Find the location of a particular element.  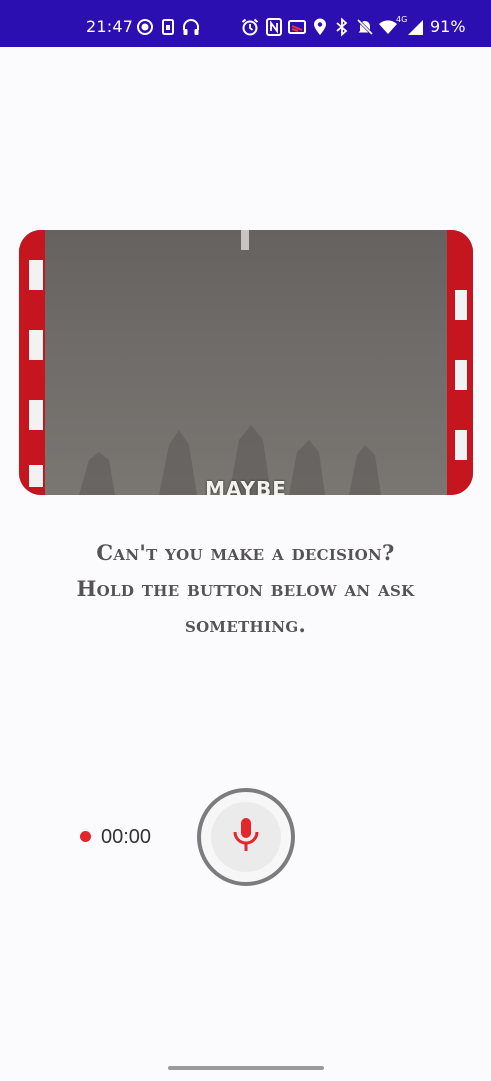

prompt-line-1: Can't you make a decision? is located at coordinates (245, 552).